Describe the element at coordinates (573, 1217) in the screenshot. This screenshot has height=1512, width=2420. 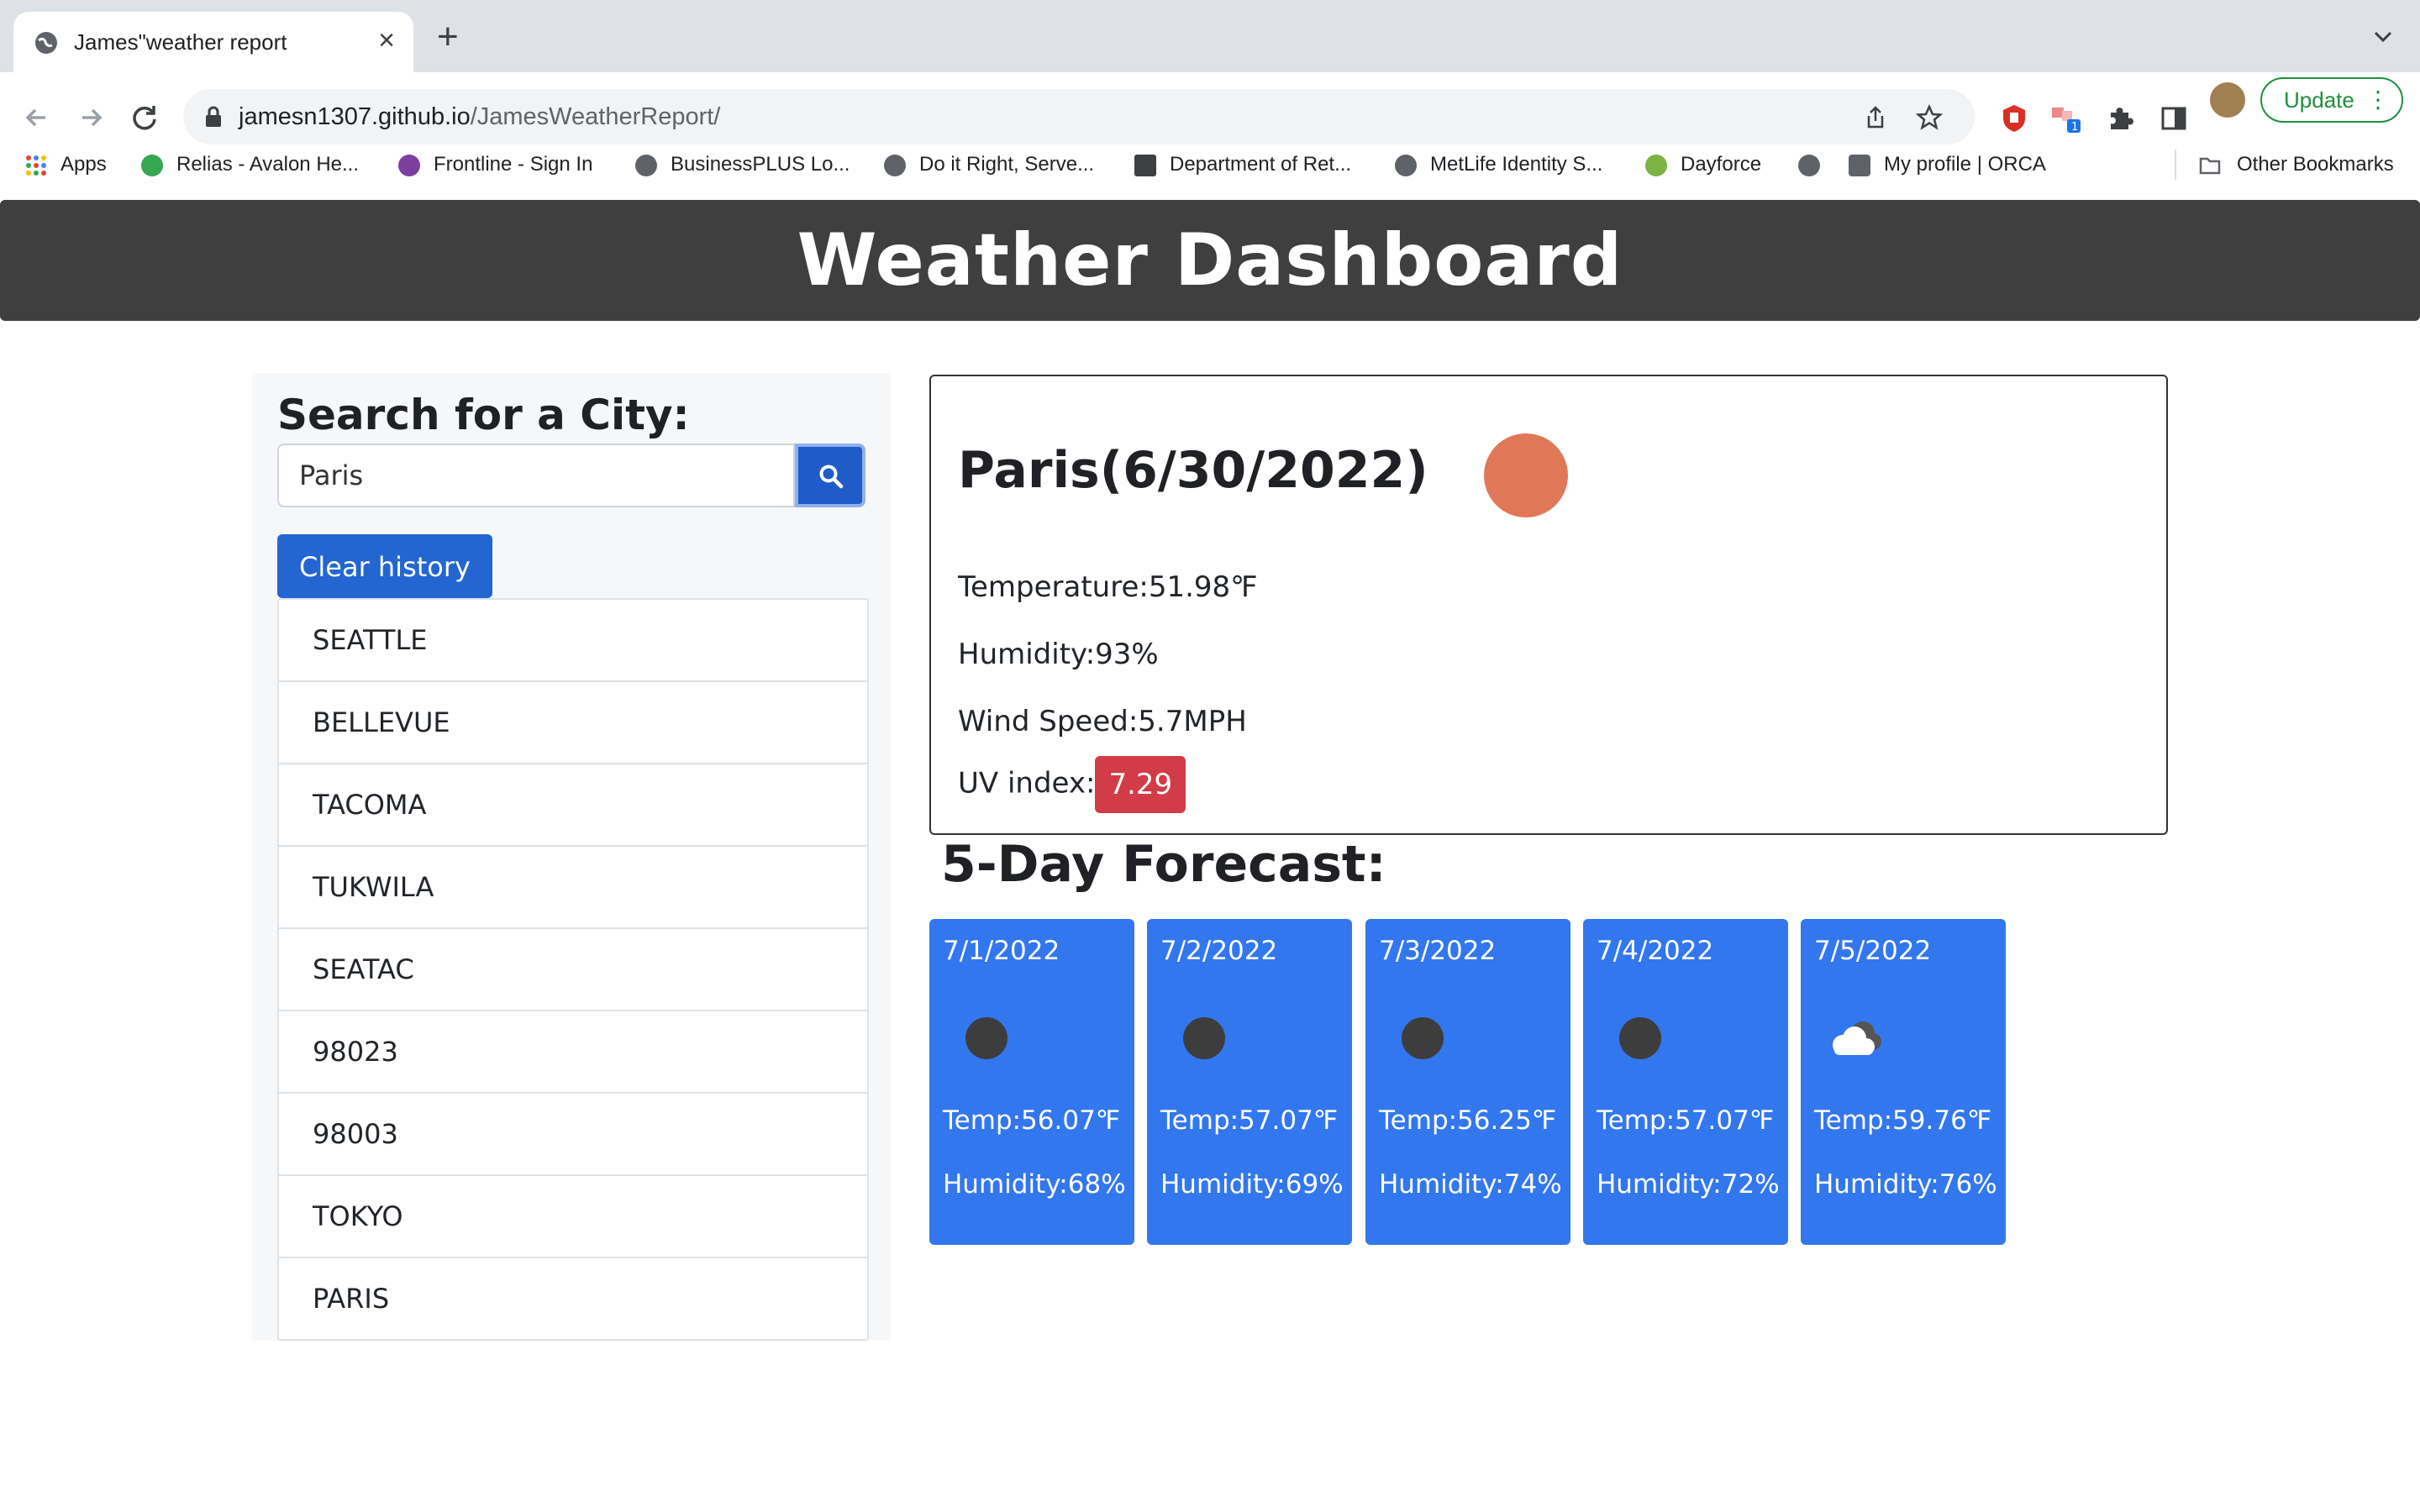
I see `history-item: TOKYO` at that location.